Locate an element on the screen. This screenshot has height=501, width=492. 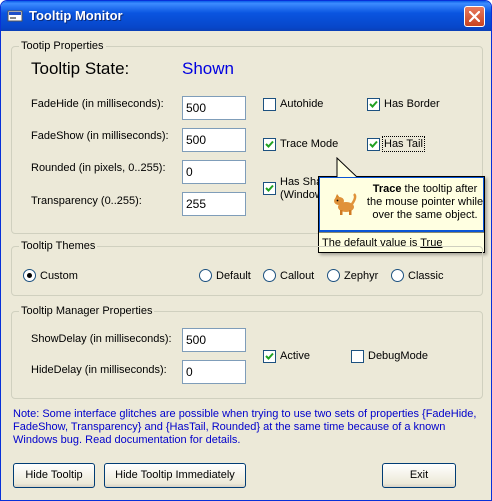
group-title: Tootip Properties is located at coordinates (62, 46).